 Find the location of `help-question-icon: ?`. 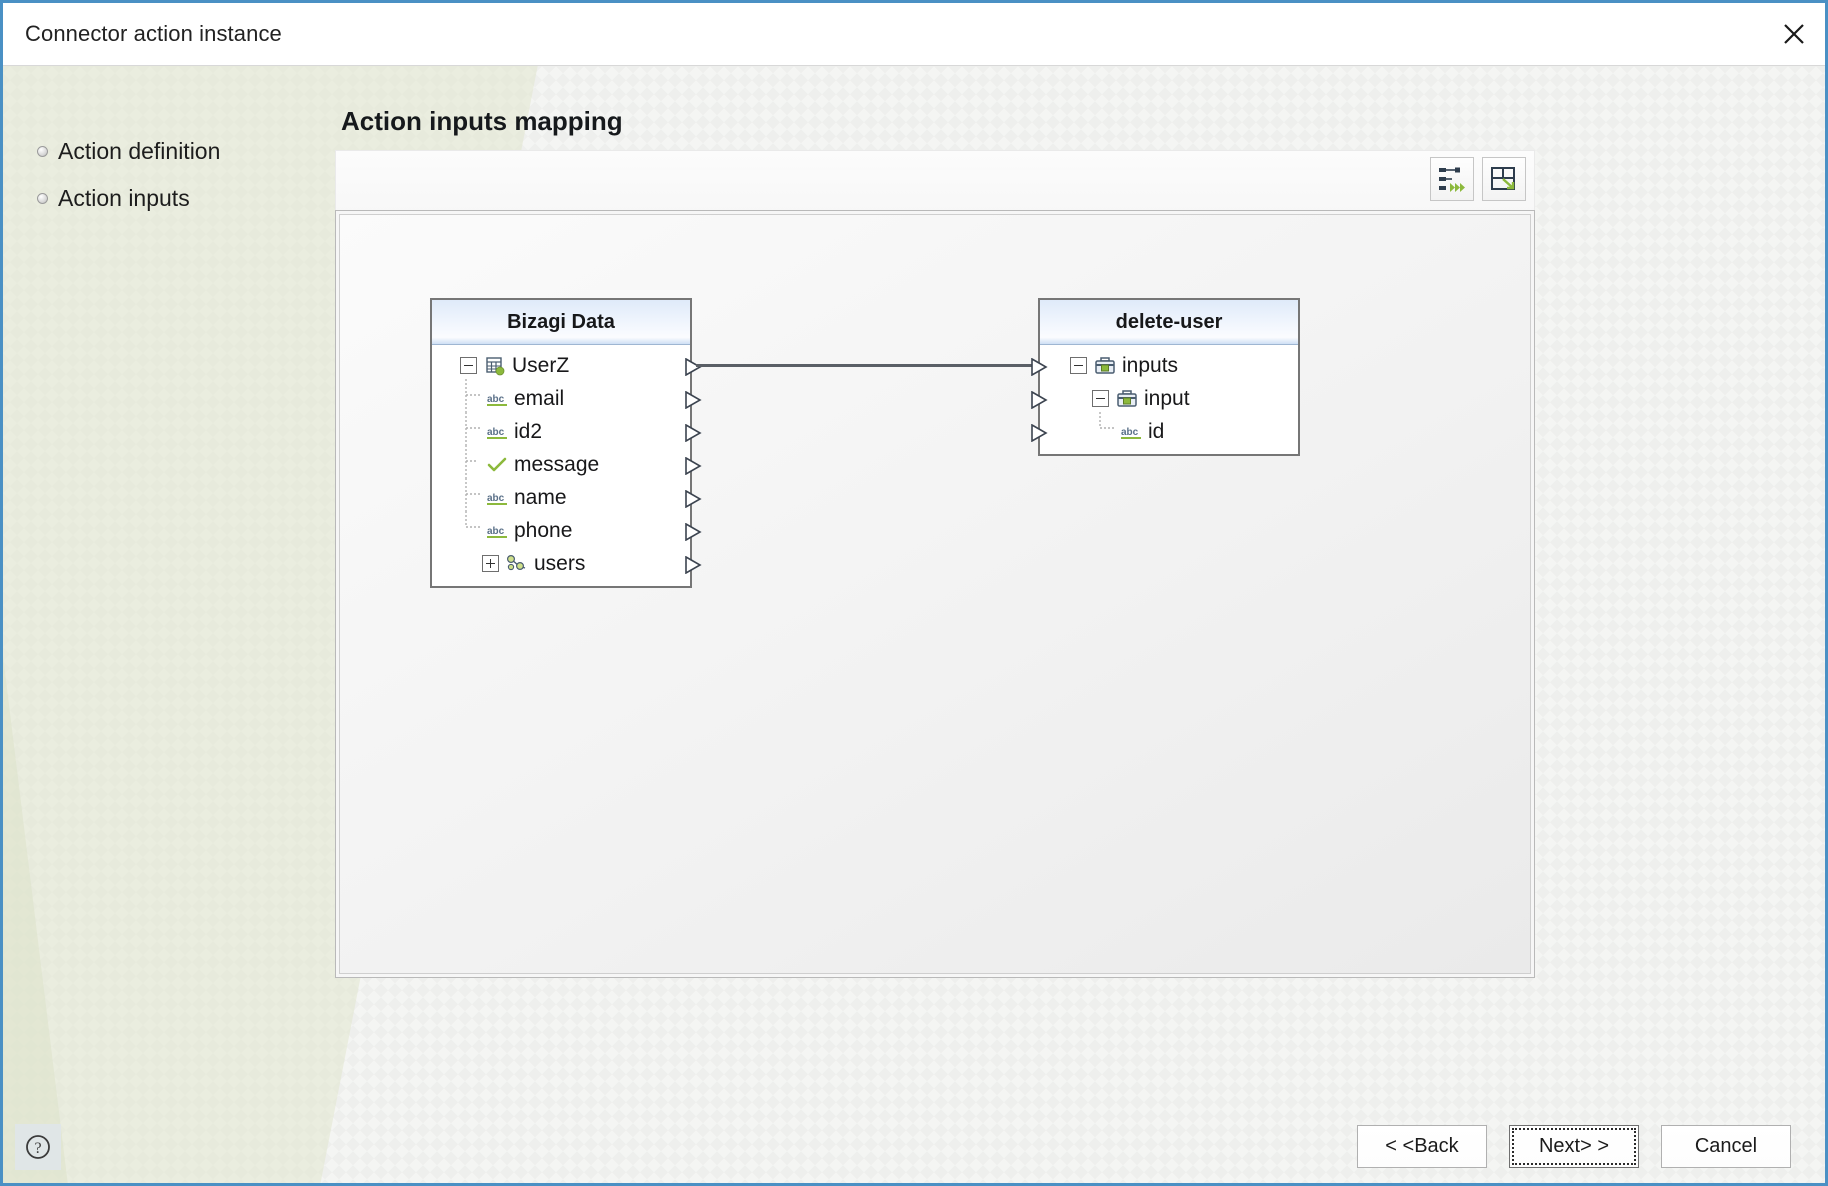

help-question-icon: ? is located at coordinates (38, 1147).